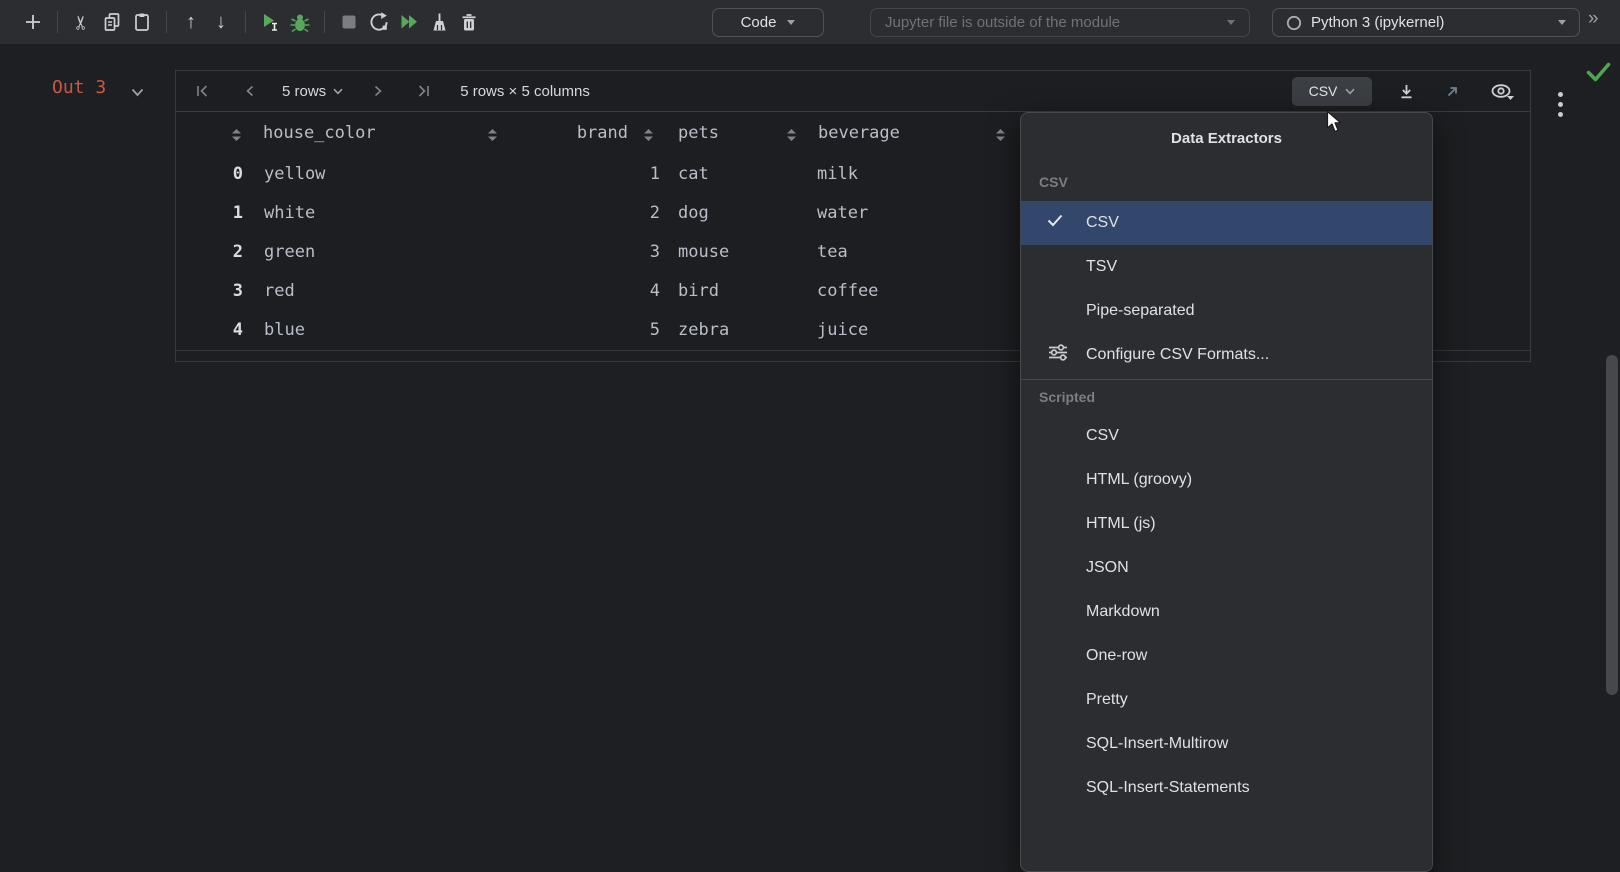 The width and height of the screenshot is (1620, 872). What do you see at coordinates (1378, 22) in the screenshot?
I see `kernel-label: Python 3 (ipykernel)` at bounding box center [1378, 22].